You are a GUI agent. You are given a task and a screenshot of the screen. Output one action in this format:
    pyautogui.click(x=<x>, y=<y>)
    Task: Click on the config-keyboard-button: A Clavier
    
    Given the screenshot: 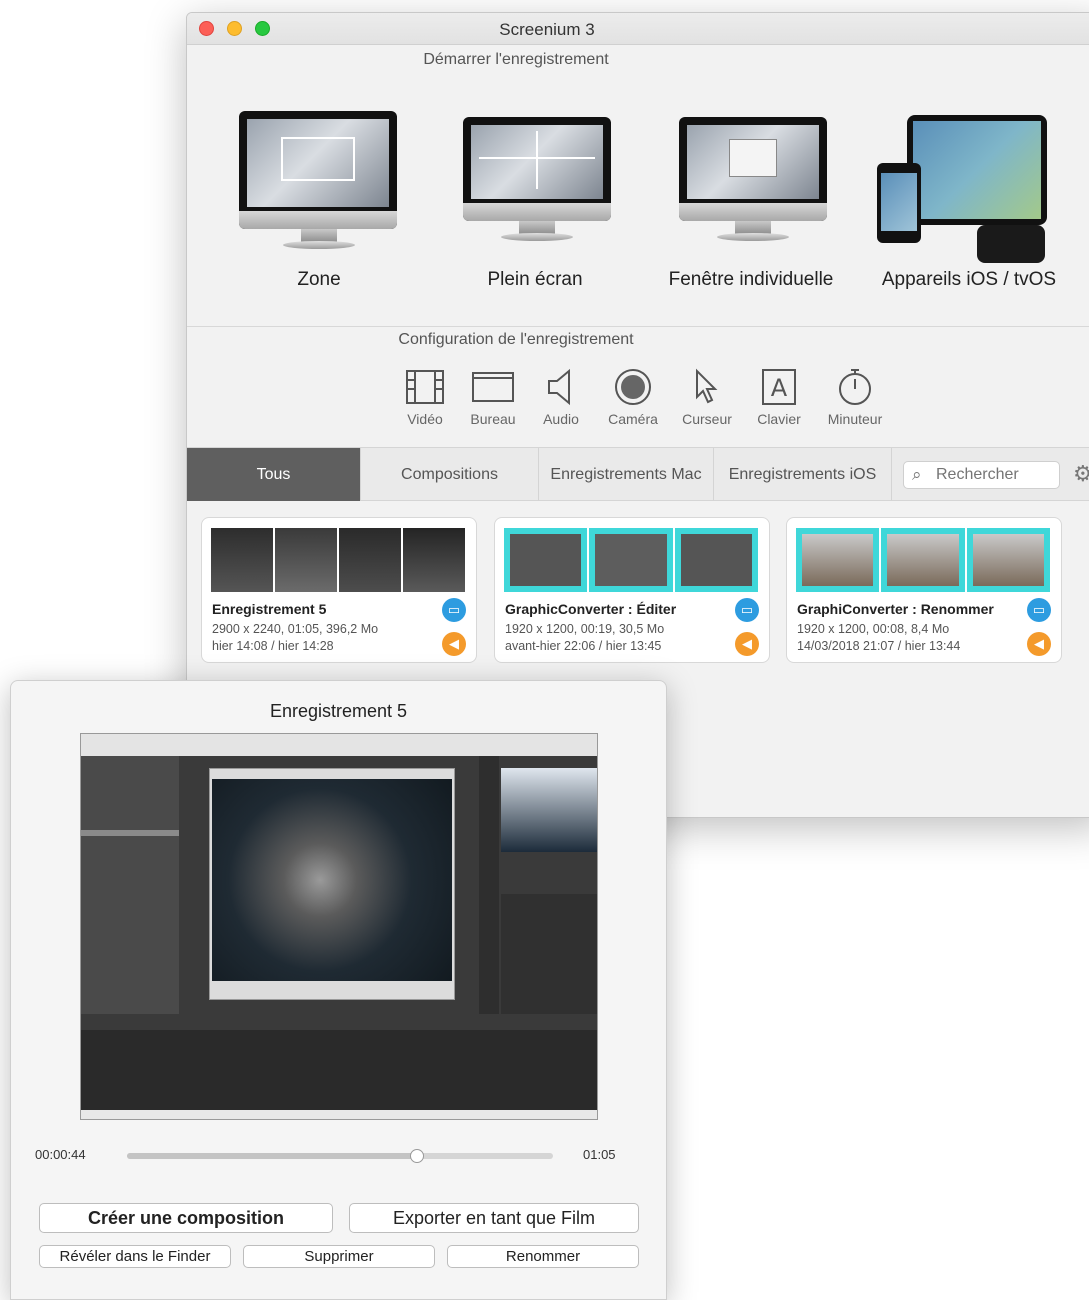 What is the action you would take?
    pyautogui.click(x=779, y=397)
    